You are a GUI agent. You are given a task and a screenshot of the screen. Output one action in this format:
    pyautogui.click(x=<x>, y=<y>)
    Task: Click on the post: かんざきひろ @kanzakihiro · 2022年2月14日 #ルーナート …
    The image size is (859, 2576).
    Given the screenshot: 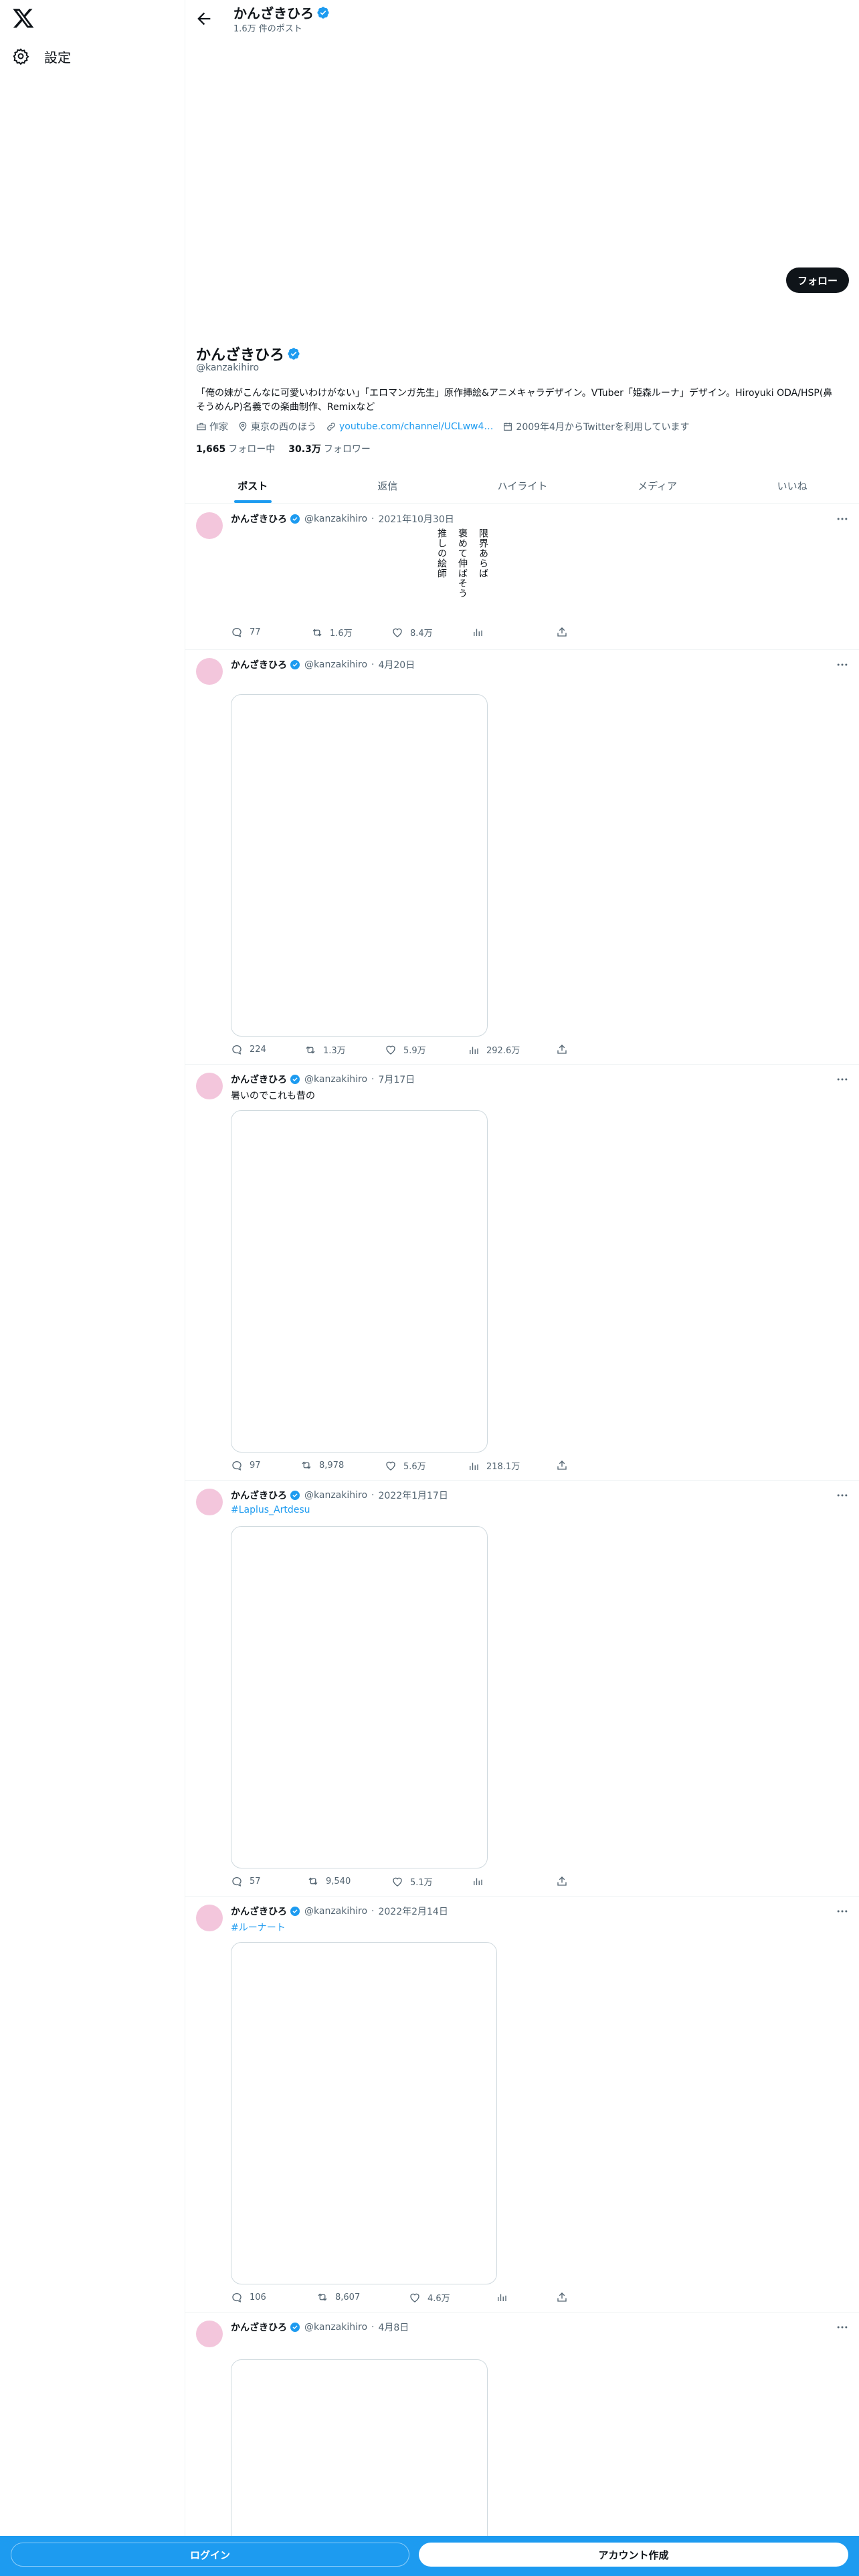 What is the action you would take?
    pyautogui.click(x=522, y=2105)
    